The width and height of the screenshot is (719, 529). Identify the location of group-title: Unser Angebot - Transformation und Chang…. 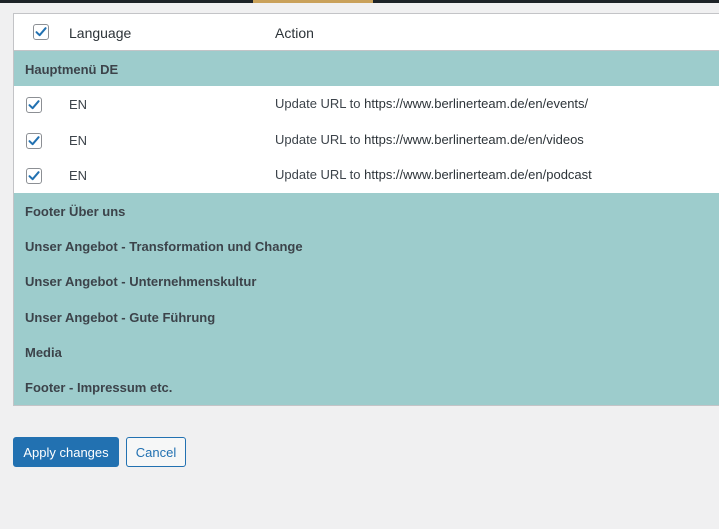
(164, 246).